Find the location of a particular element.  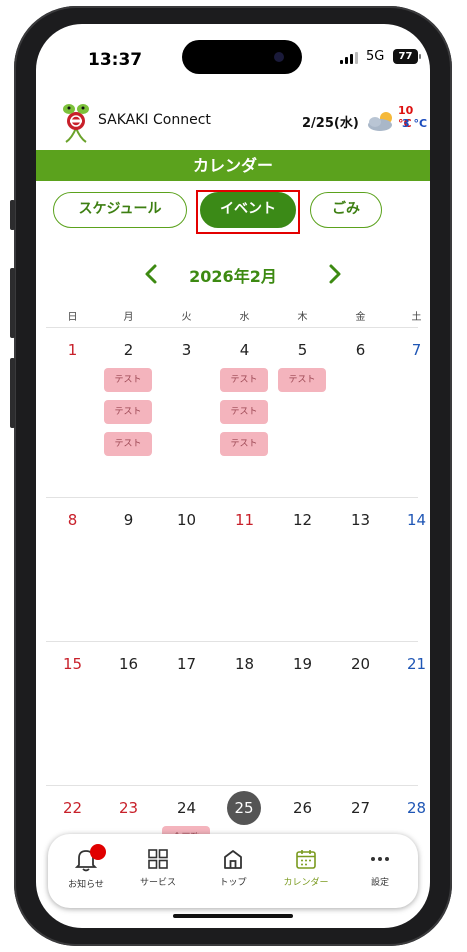

calendar-day: 23 is located at coordinates (128, 808).